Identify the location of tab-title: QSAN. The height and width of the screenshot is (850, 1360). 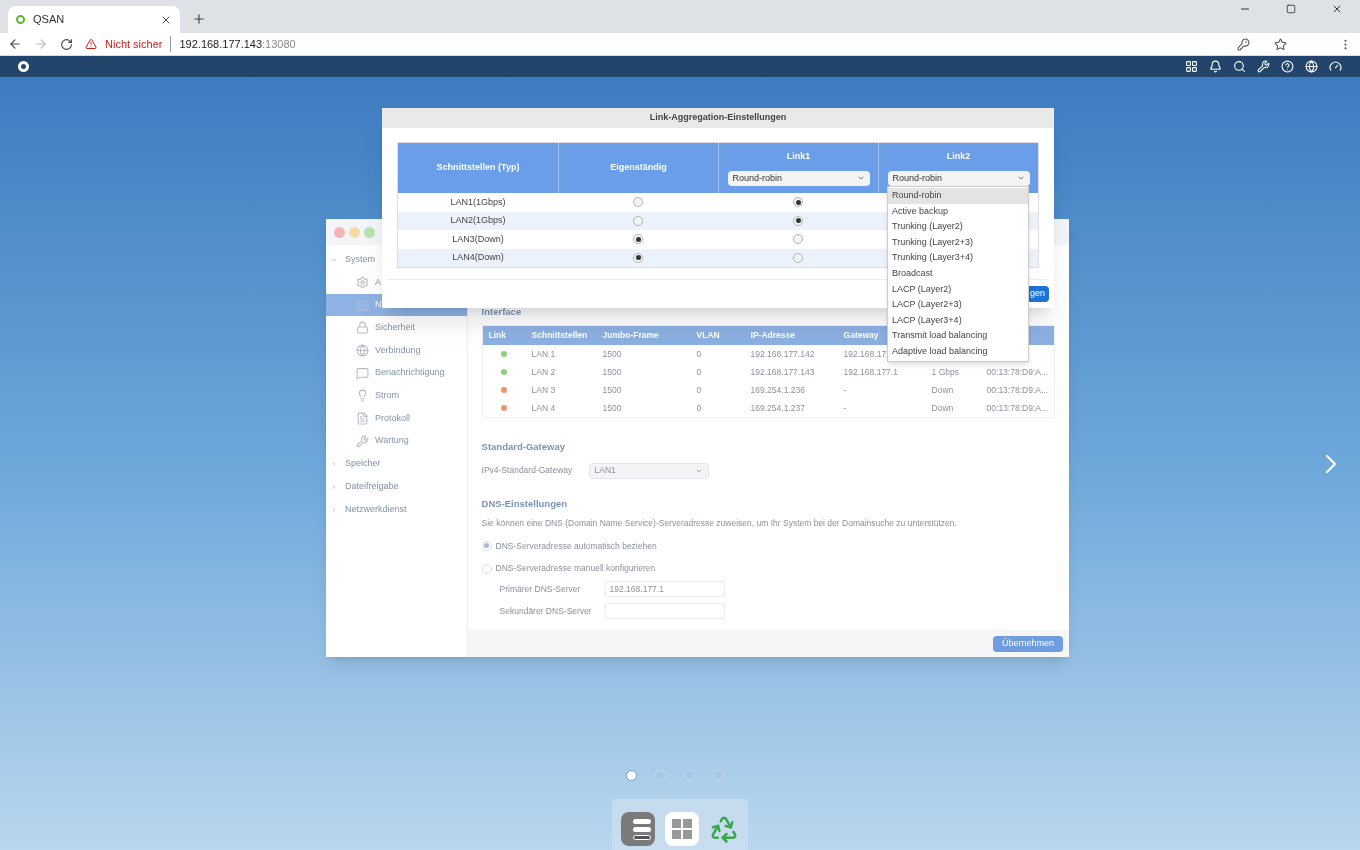
(49, 20).